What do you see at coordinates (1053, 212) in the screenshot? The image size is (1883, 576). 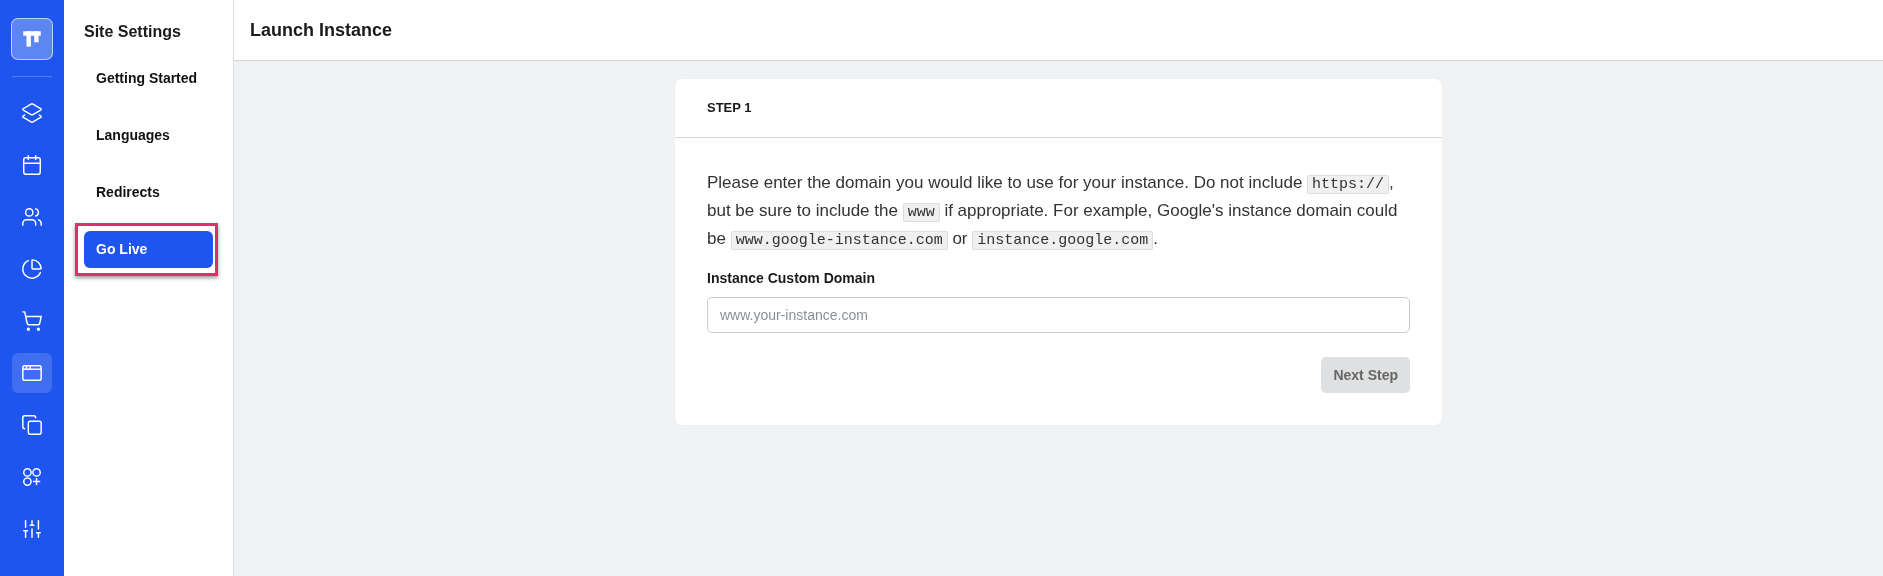 I see `instructions-text: Please enter the domain you would like to use for your instance. Do not include https:// , but be sure to include the www if appropriate. For example, Google's instance domain could be www.google-instance.com or instance.google.com .` at bounding box center [1053, 212].